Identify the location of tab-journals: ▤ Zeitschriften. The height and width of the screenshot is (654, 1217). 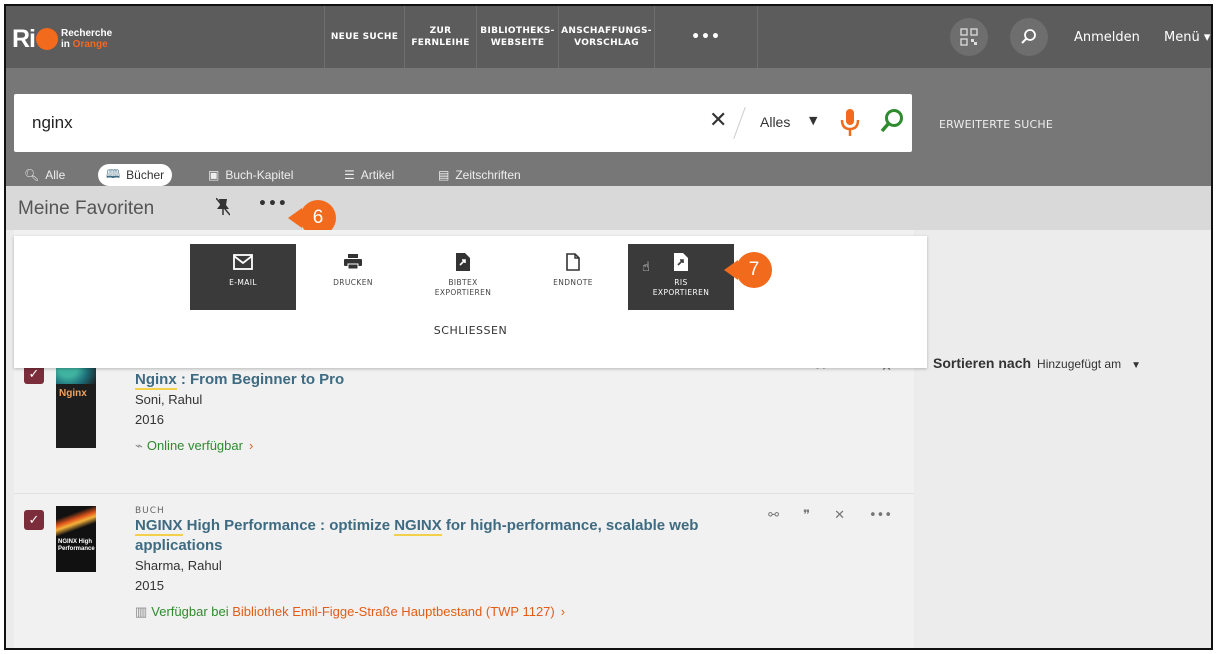
(479, 175).